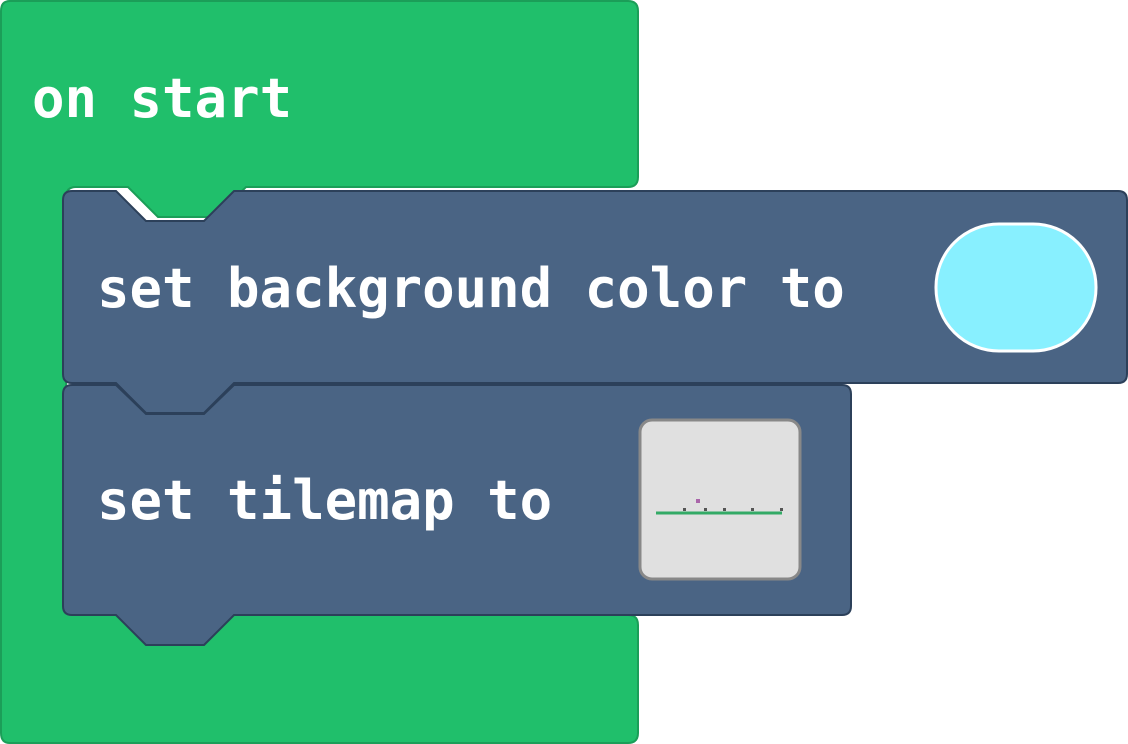 The height and width of the screenshot is (744, 1128). What do you see at coordinates (720, 499) in the screenshot?
I see `tilemap-thumbnail-icon` at bounding box center [720, 499].